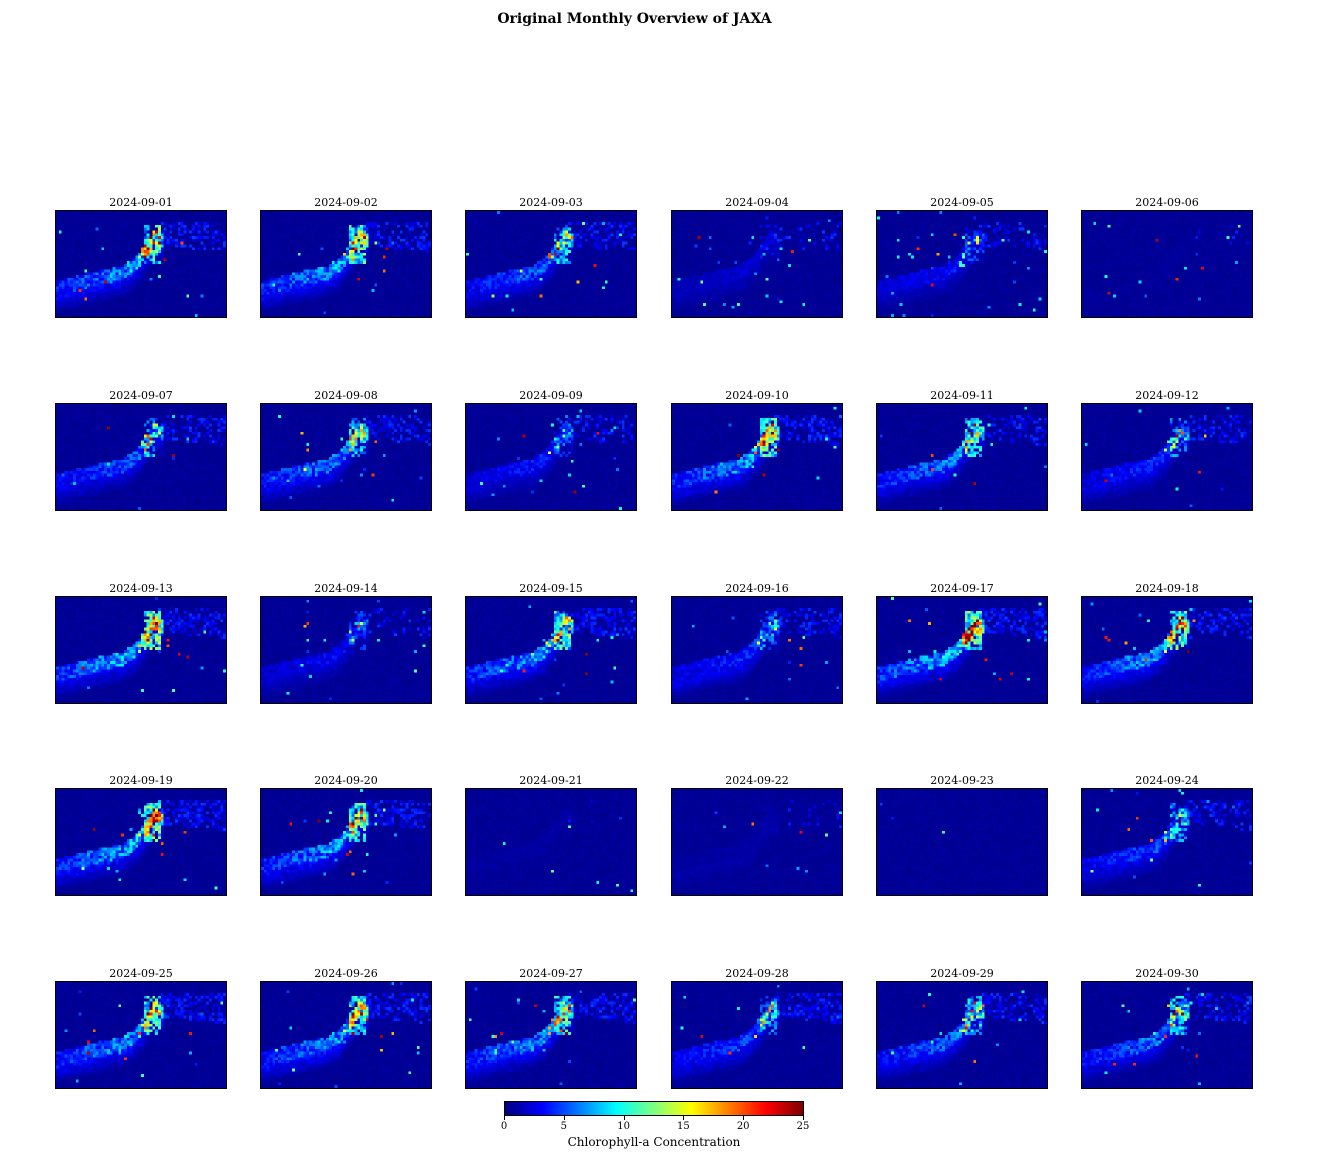 The image size is (1322, 1158). I want to click on heatmap-panel: 2024-09-12, so click(1167, 450).